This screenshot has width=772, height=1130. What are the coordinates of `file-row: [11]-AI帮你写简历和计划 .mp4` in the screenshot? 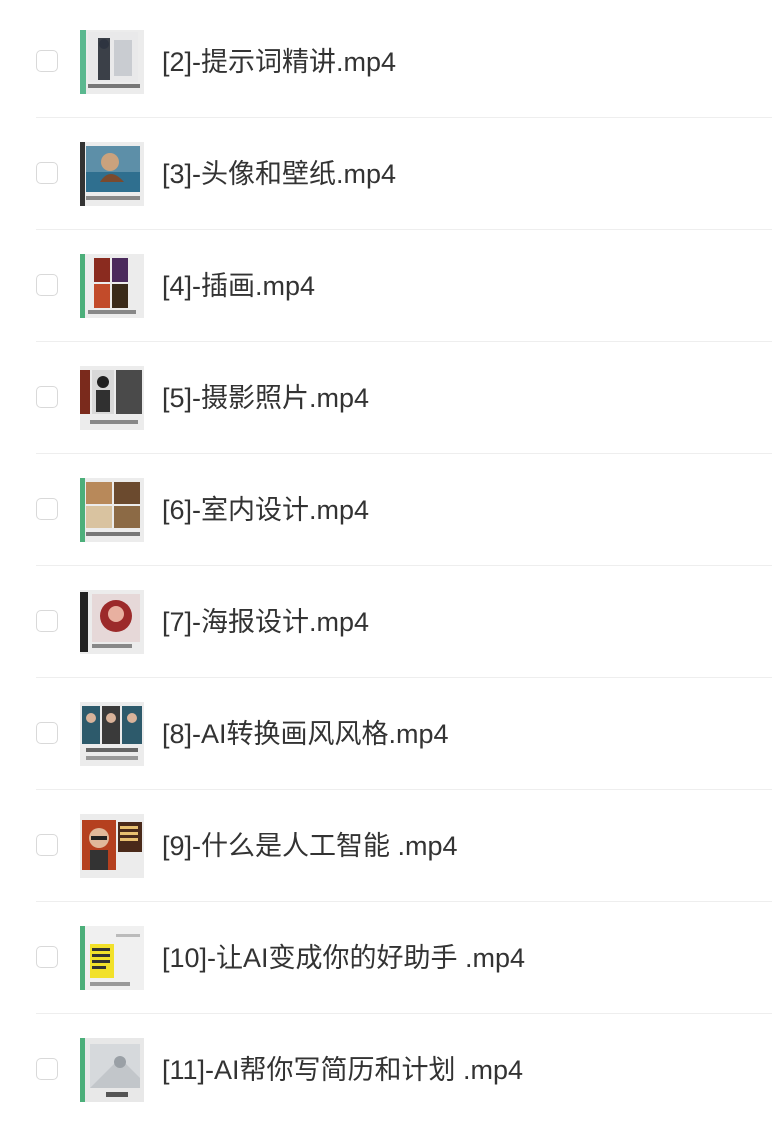 It's located at (386, 1070).